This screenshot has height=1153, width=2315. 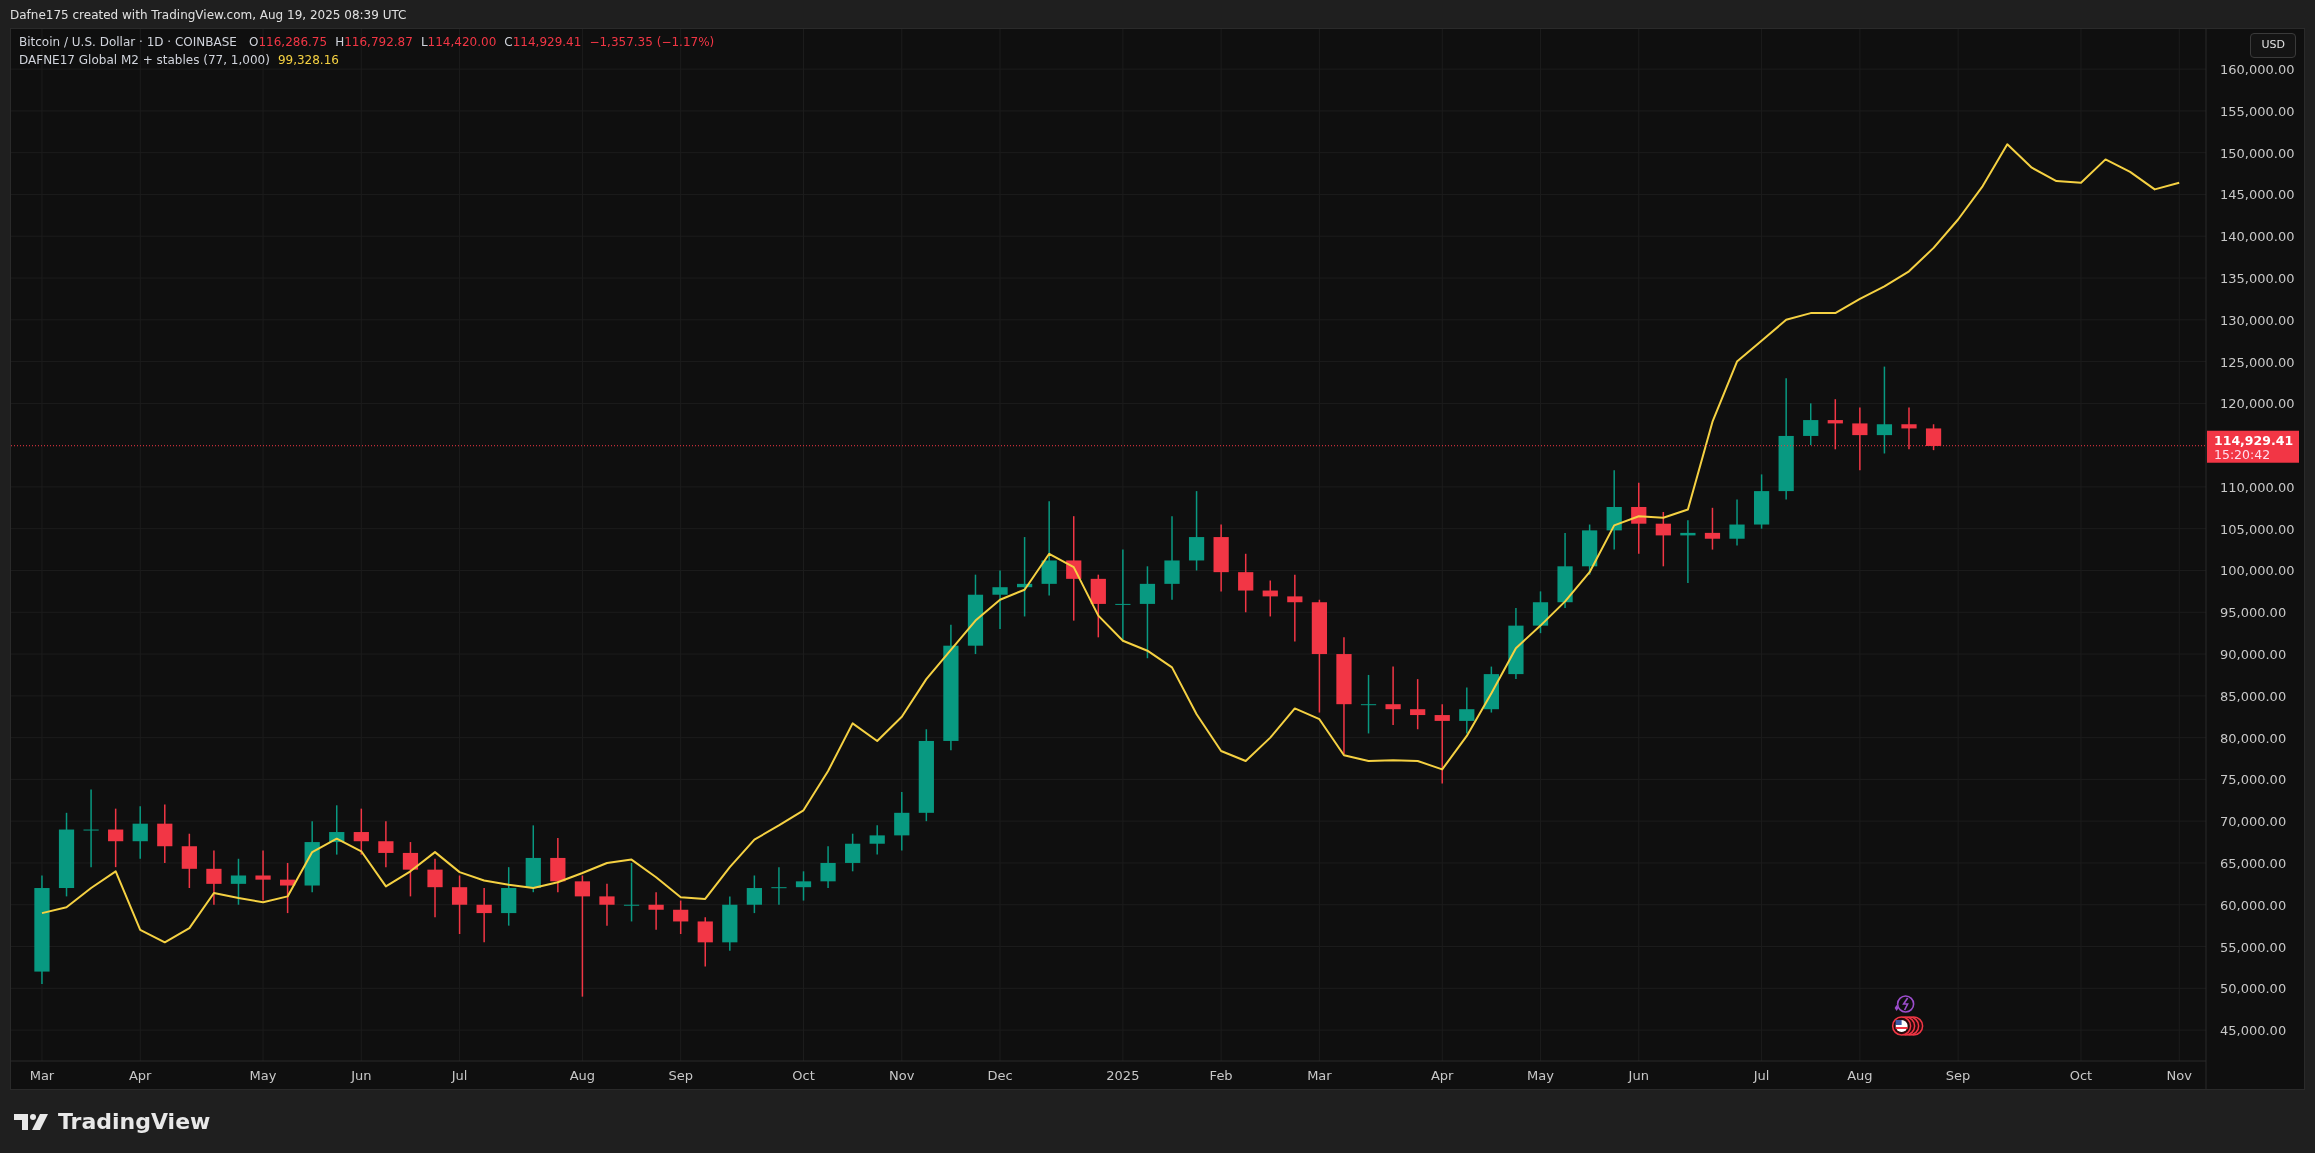 I want to click on ohlc-value: H116,792.87, so click(x=374, y=42).